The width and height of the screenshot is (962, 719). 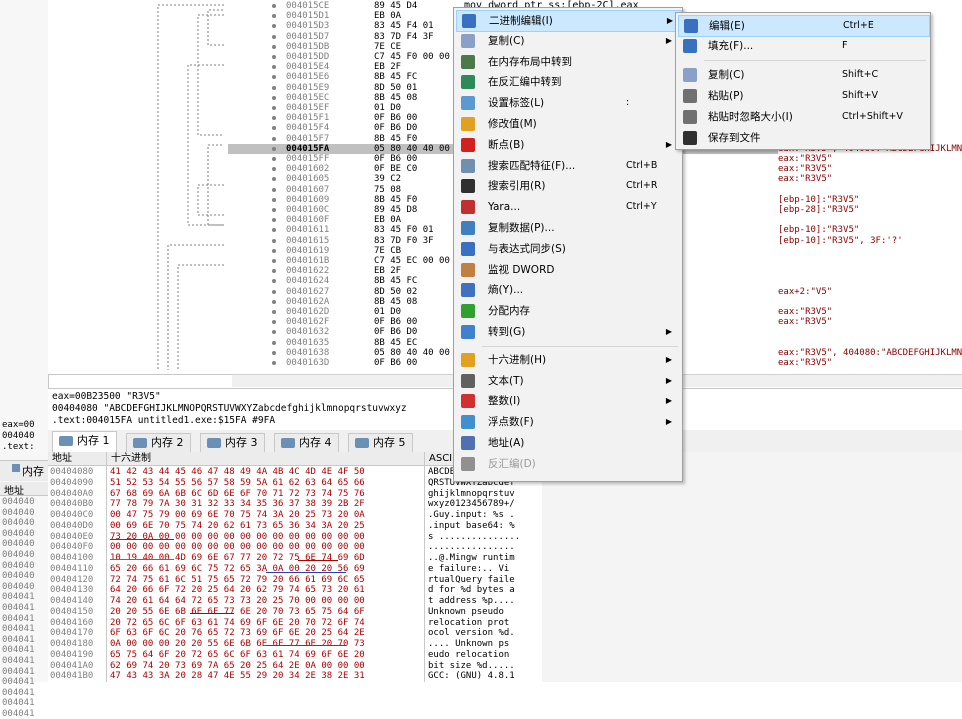 What do you see at coordinates (84, 442) in the screenshot?
I see `tab-memory-1: 内存 1` at bounding box center [84, 442].